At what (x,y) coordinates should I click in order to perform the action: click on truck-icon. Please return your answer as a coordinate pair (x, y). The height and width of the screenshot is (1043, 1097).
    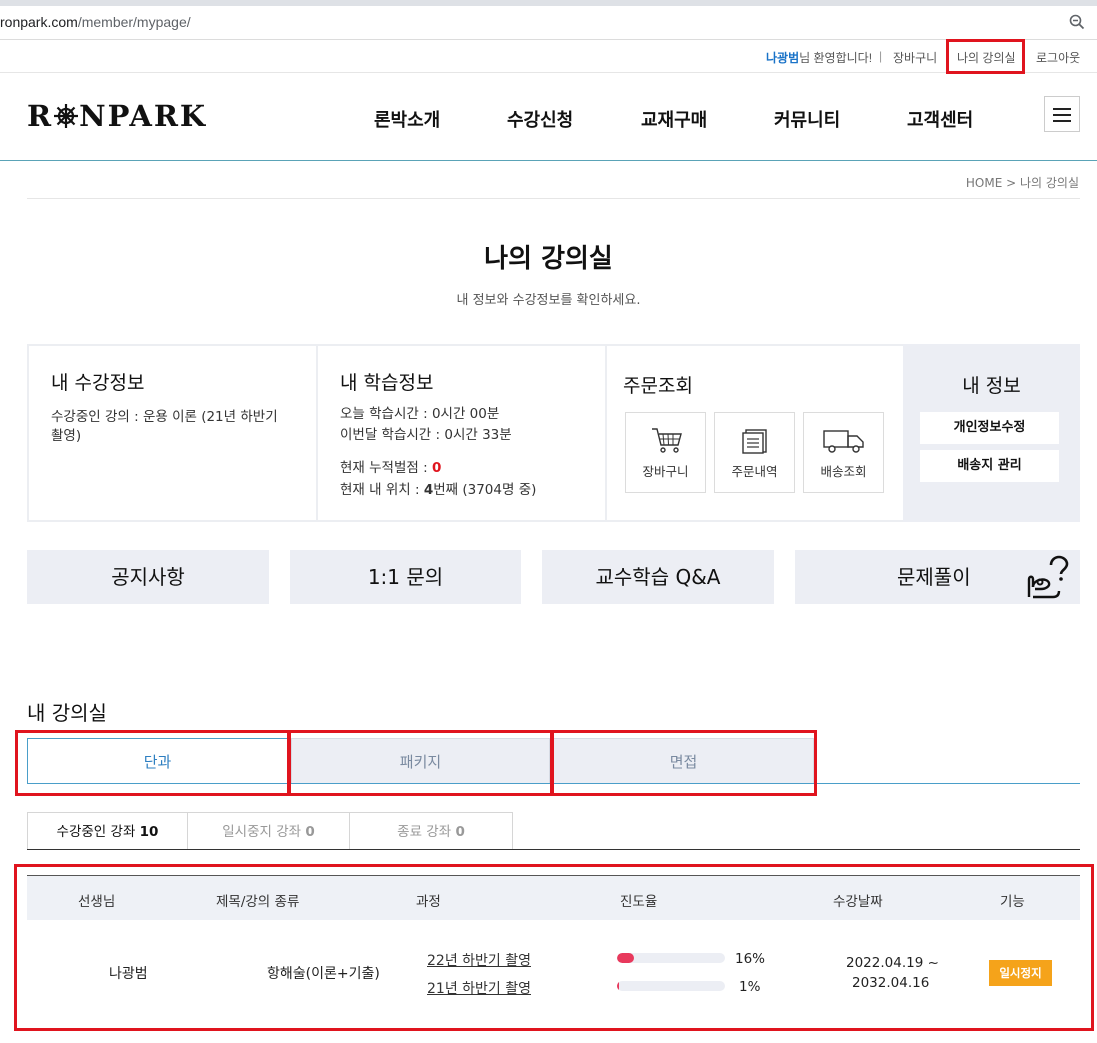
    Looking at the image, I should click on (843, 441).